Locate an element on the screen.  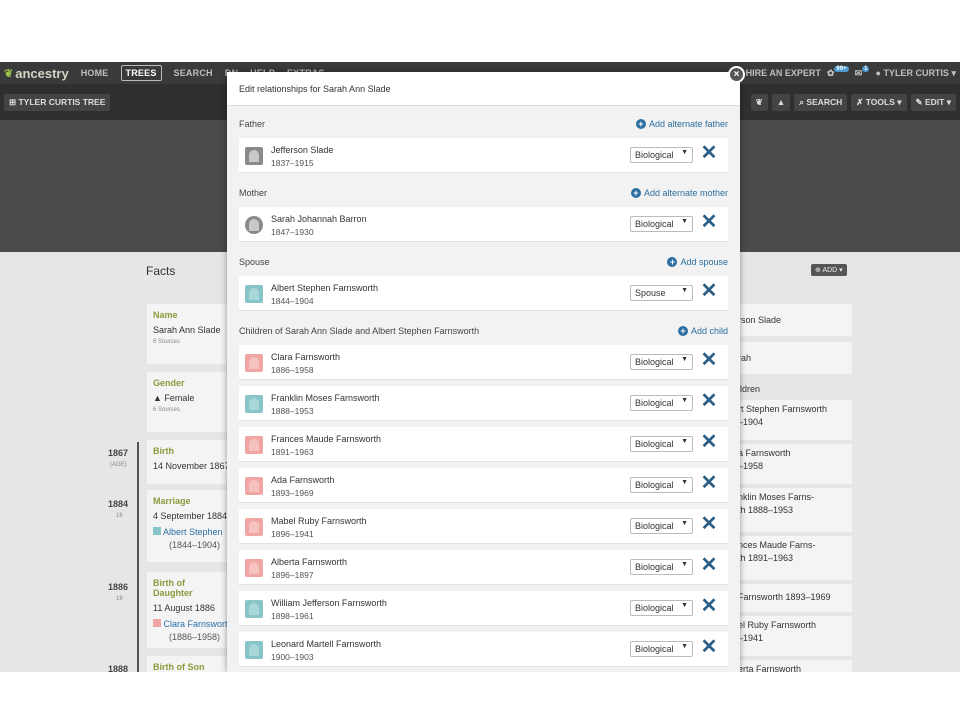
person-row-child: Clara Farnsworth 1886–1958 Biological ▼ ✕ is located at coordinates (483, 362).